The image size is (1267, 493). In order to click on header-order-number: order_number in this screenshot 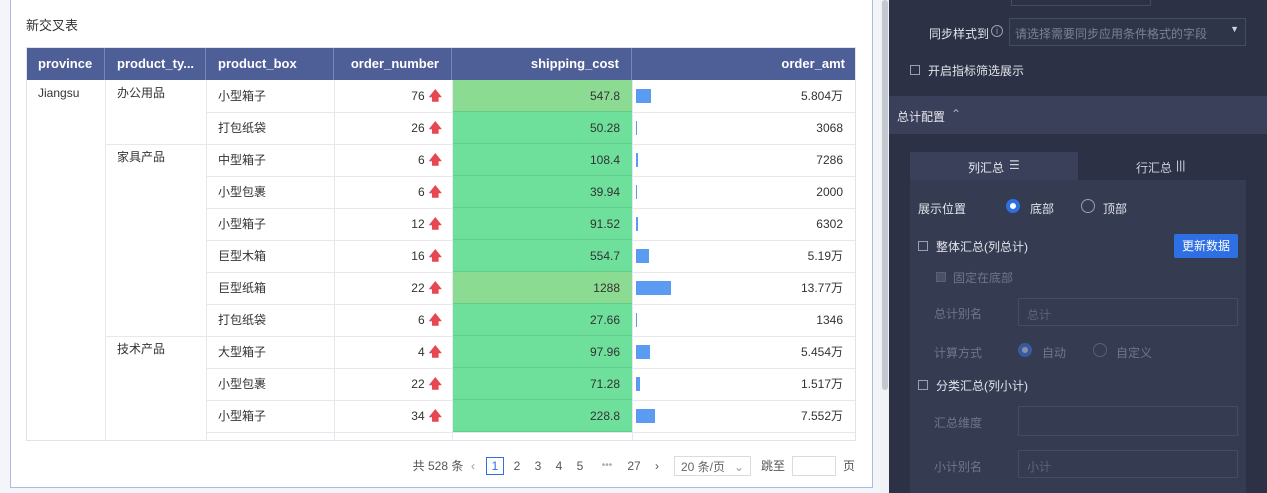, I will do `click(393, 64)`.